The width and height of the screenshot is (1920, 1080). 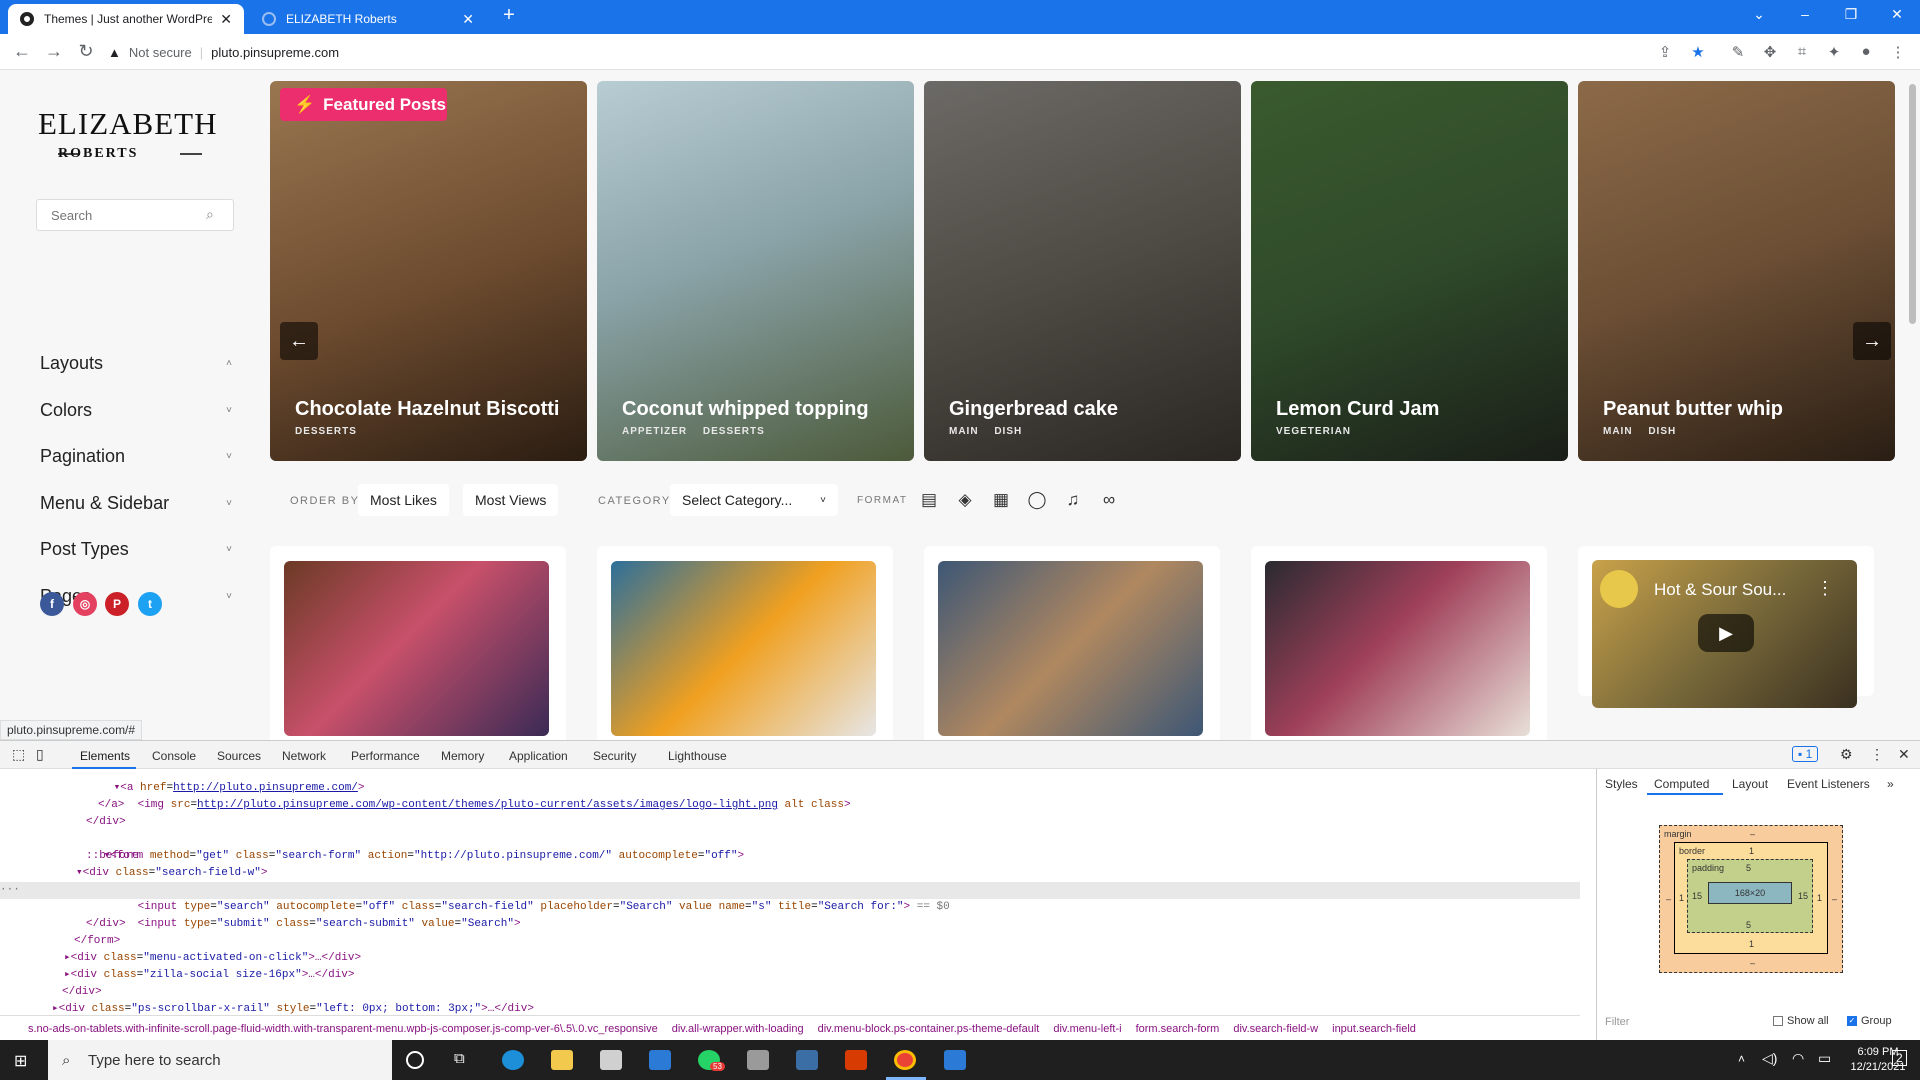 What do you see at coordinates (856, 1060) in the screenshot?
I see `office-icon` at bounding box center [856, 1060].